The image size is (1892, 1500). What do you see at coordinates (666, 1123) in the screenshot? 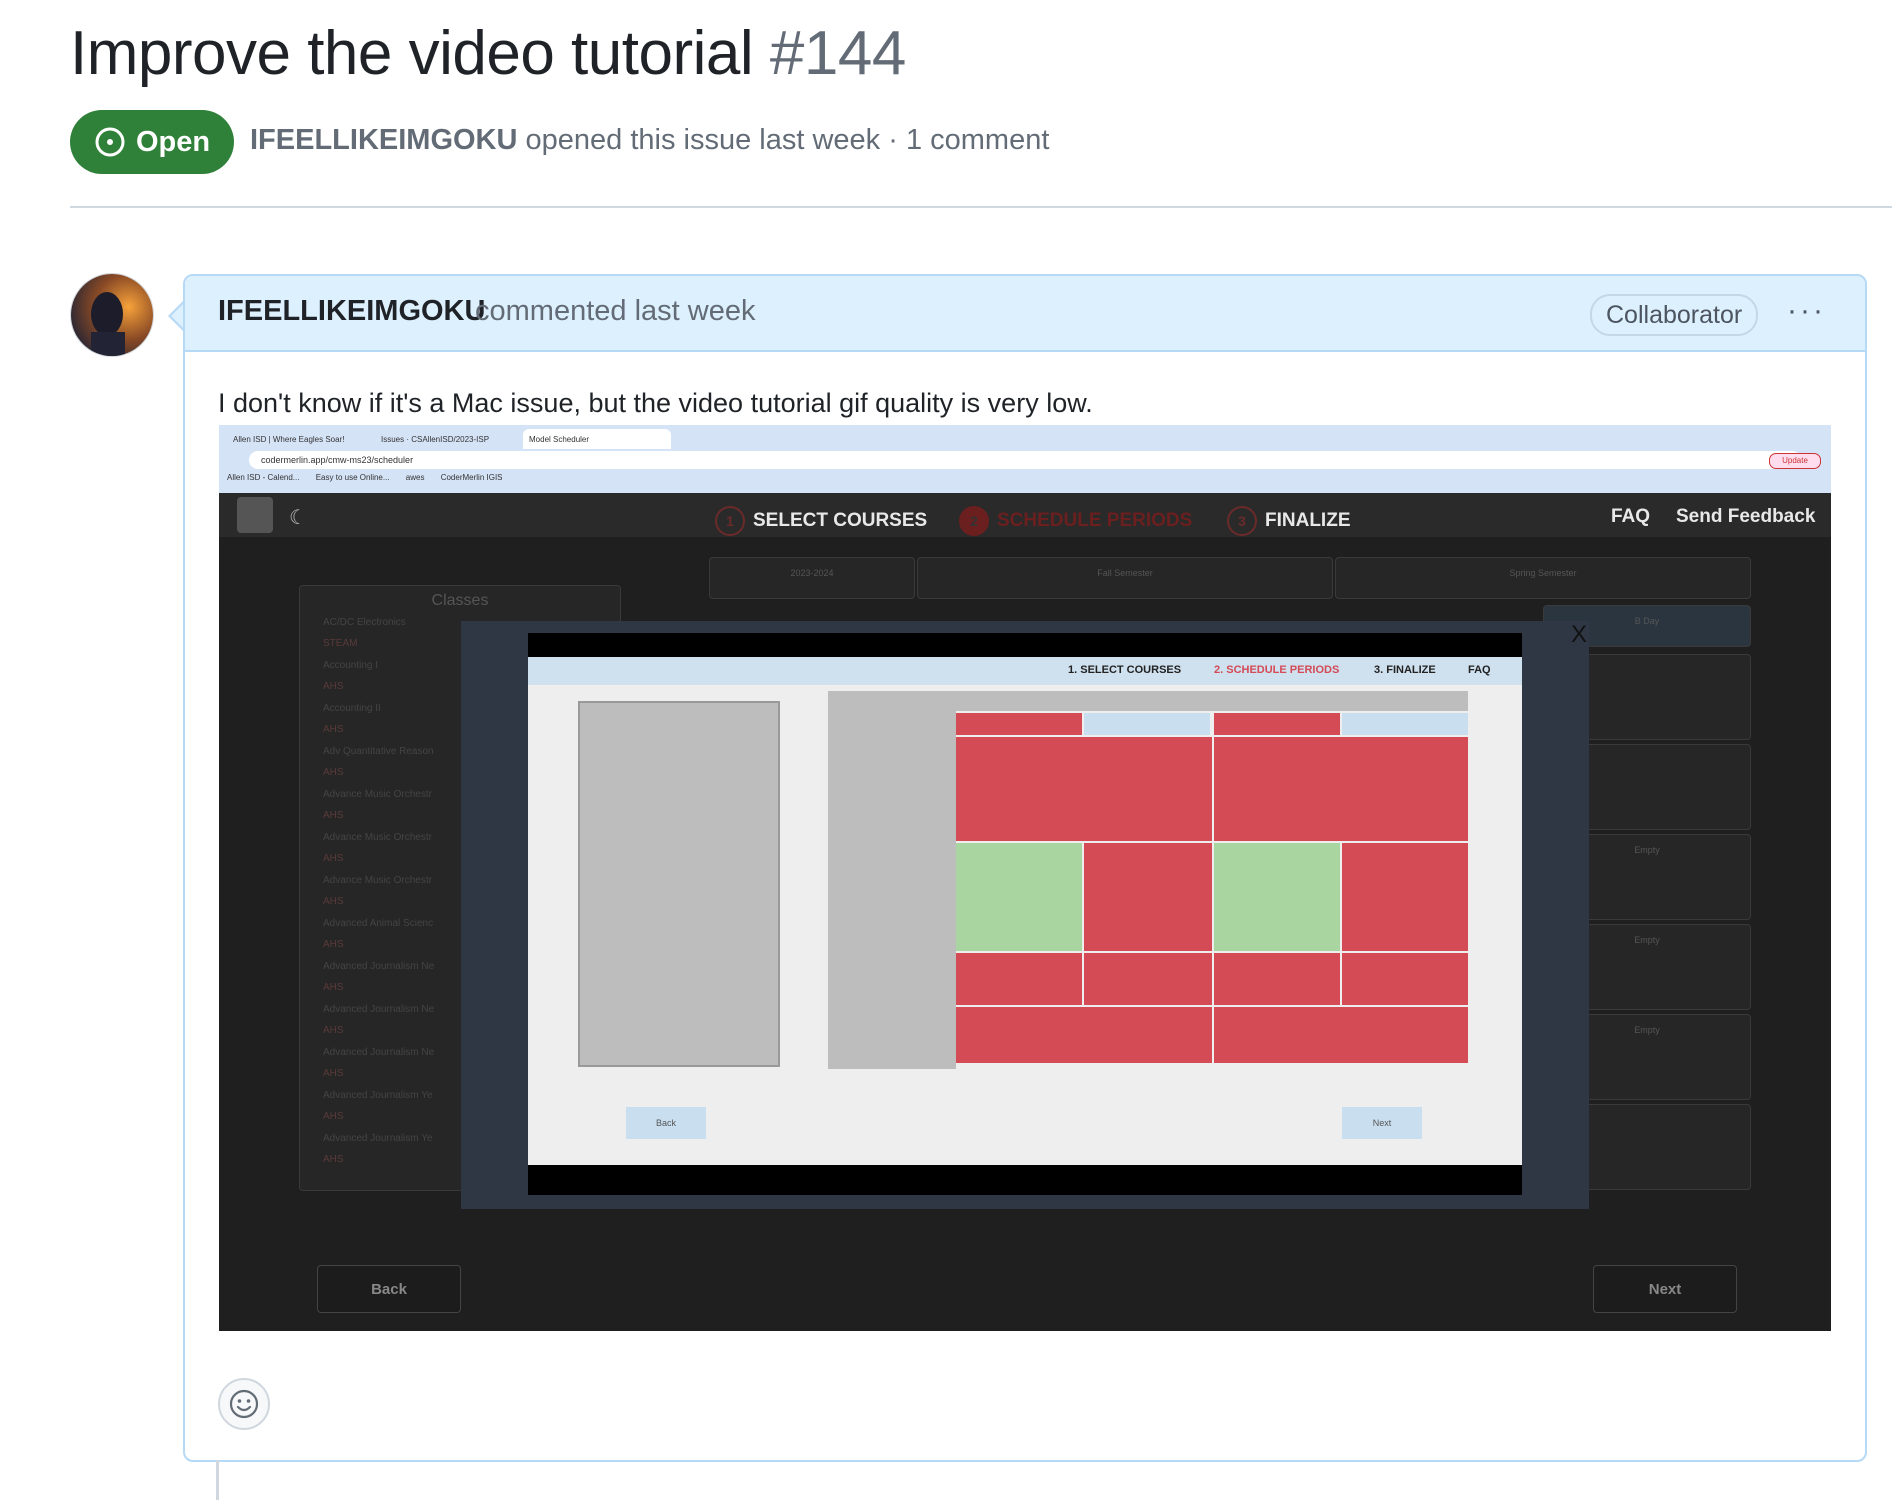
I see `video-back-button: Back` at bounding box center [666, 1123].